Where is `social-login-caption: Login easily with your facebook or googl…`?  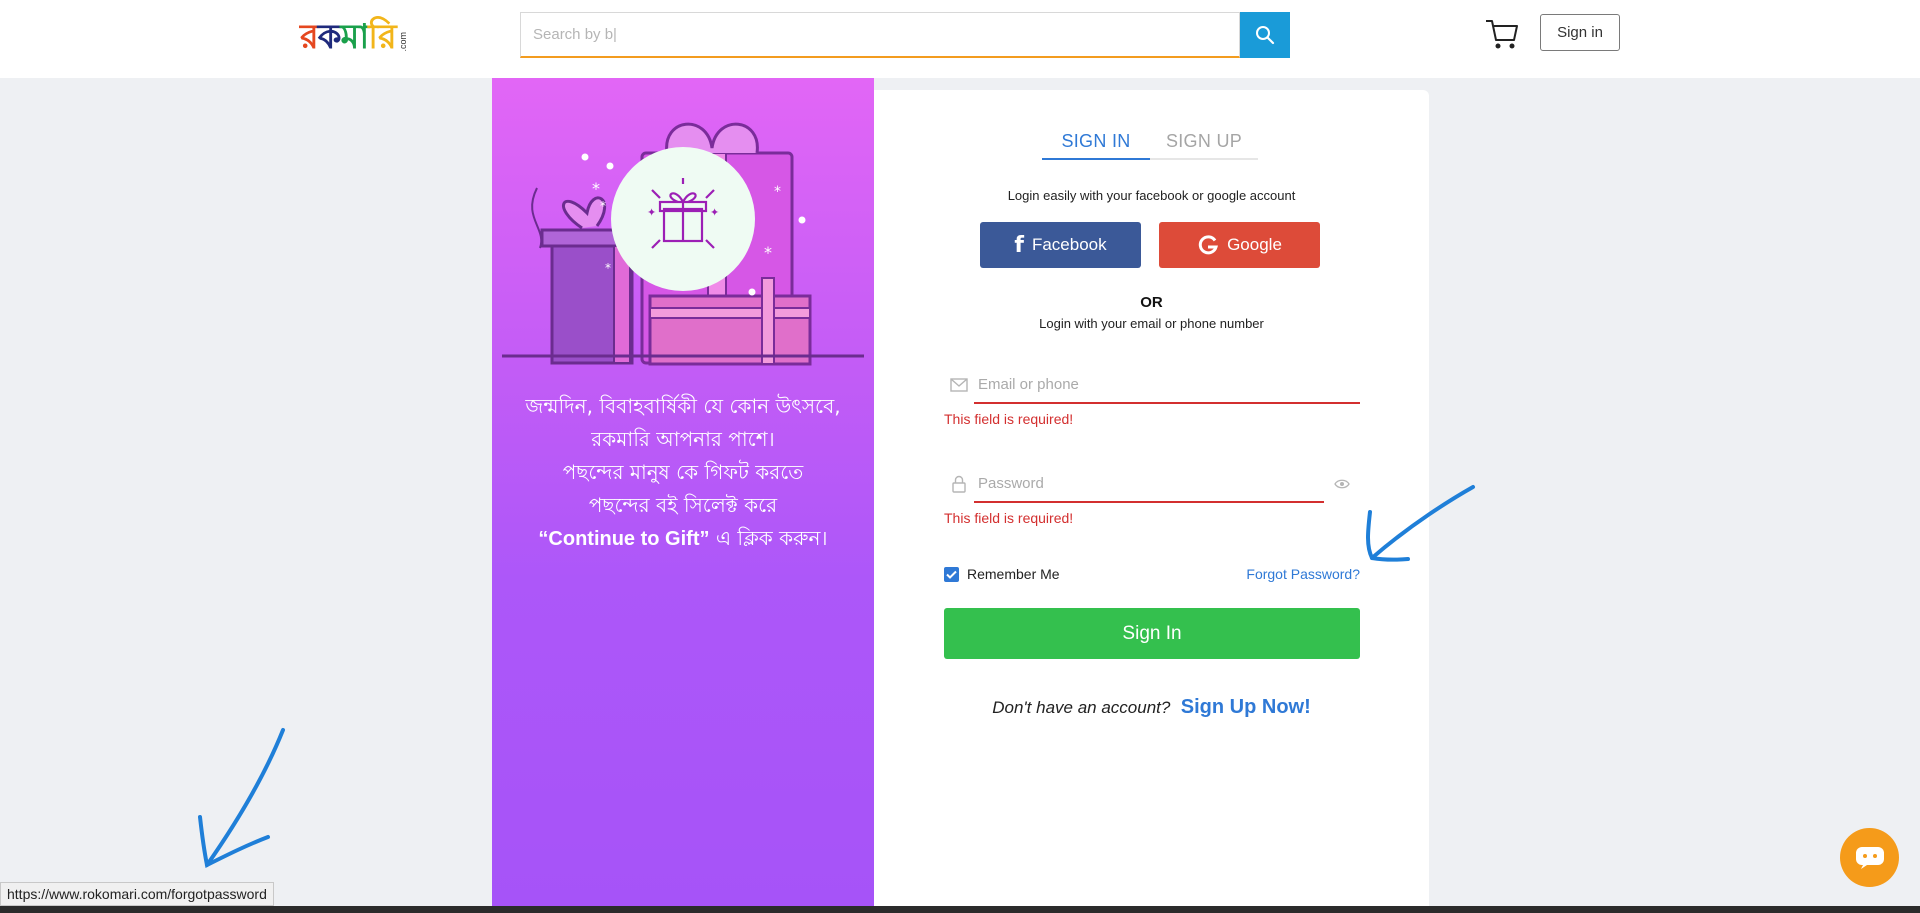
social-login-caption: Login easily with your facebook or googl… is located at coordinates (1151, 195).